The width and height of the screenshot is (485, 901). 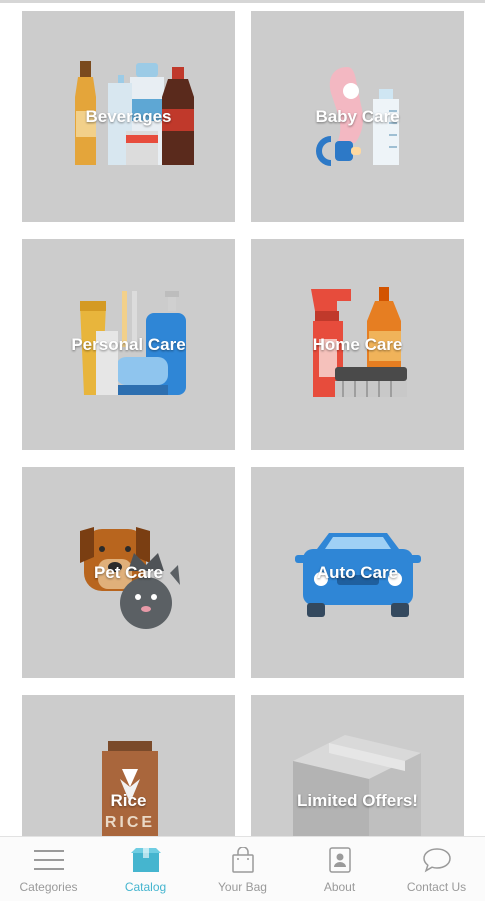 What do you see at coordinates (357, 800) in the screenshot?
I see `category-label: Limited Offers!` at bounding box center [357, 800].